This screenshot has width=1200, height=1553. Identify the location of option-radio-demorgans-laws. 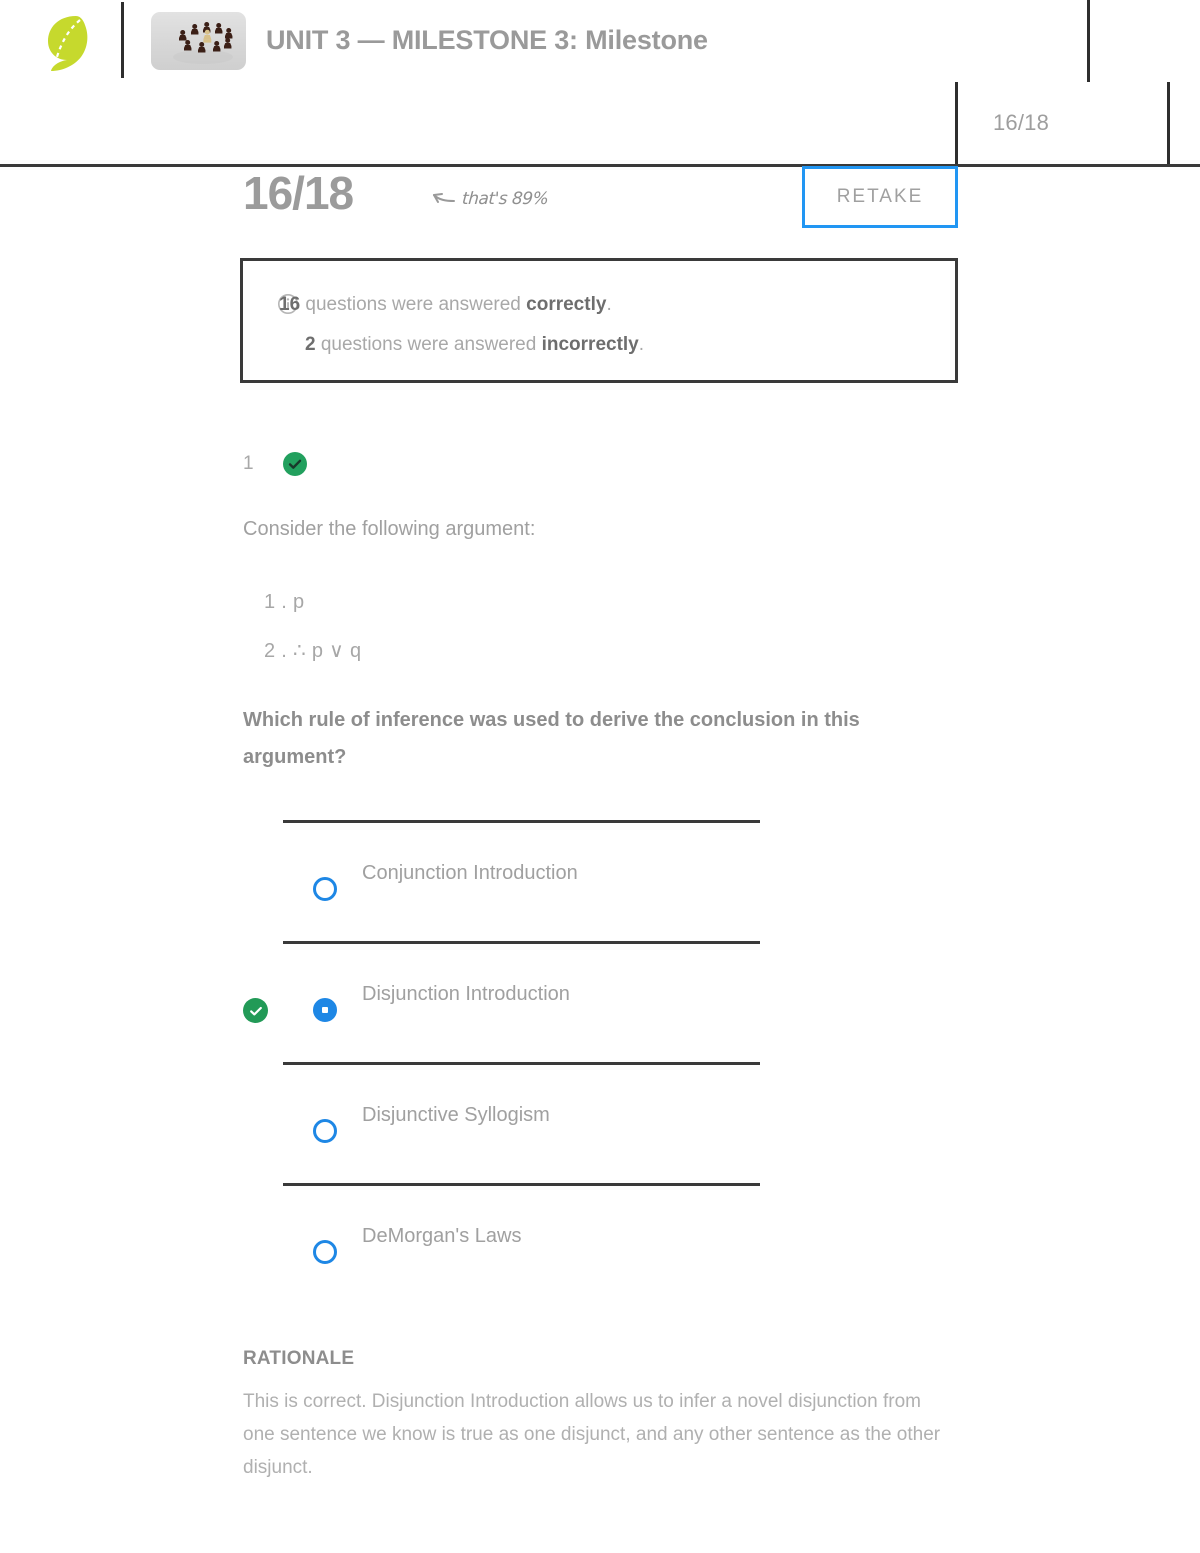
(325, 1252).